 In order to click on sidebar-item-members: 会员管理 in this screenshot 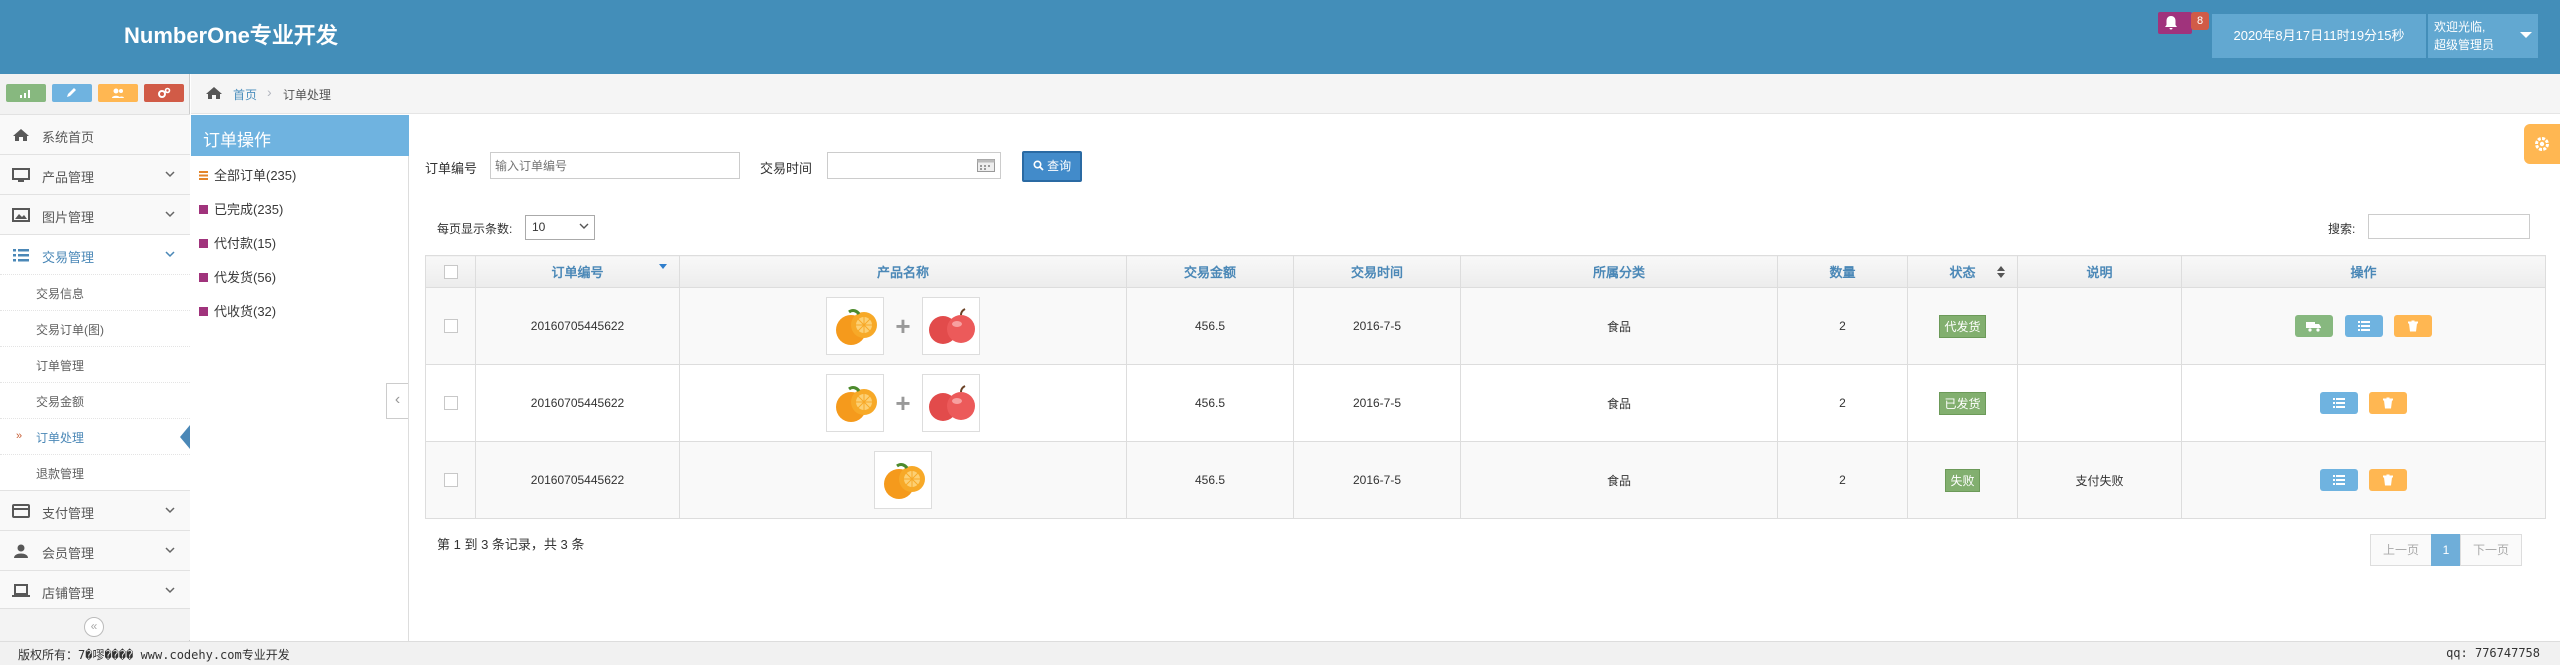, I will do `click(95, 550)`.